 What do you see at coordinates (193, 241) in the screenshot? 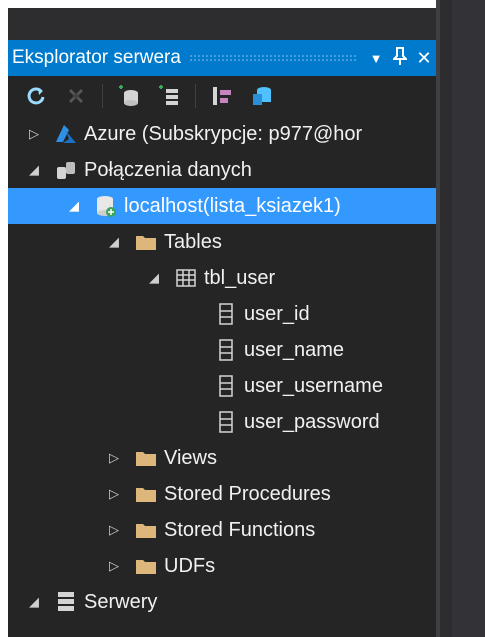
I see `tree-item-label: Tables` at bounding box center [193, 241].